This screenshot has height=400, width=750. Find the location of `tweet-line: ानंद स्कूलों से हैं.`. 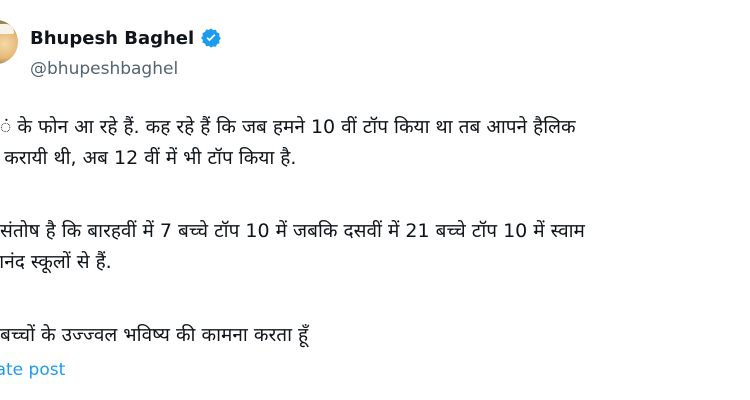

tweet-line: ानंद स्कूलों से हैं. is located at coordinates (375, 262).